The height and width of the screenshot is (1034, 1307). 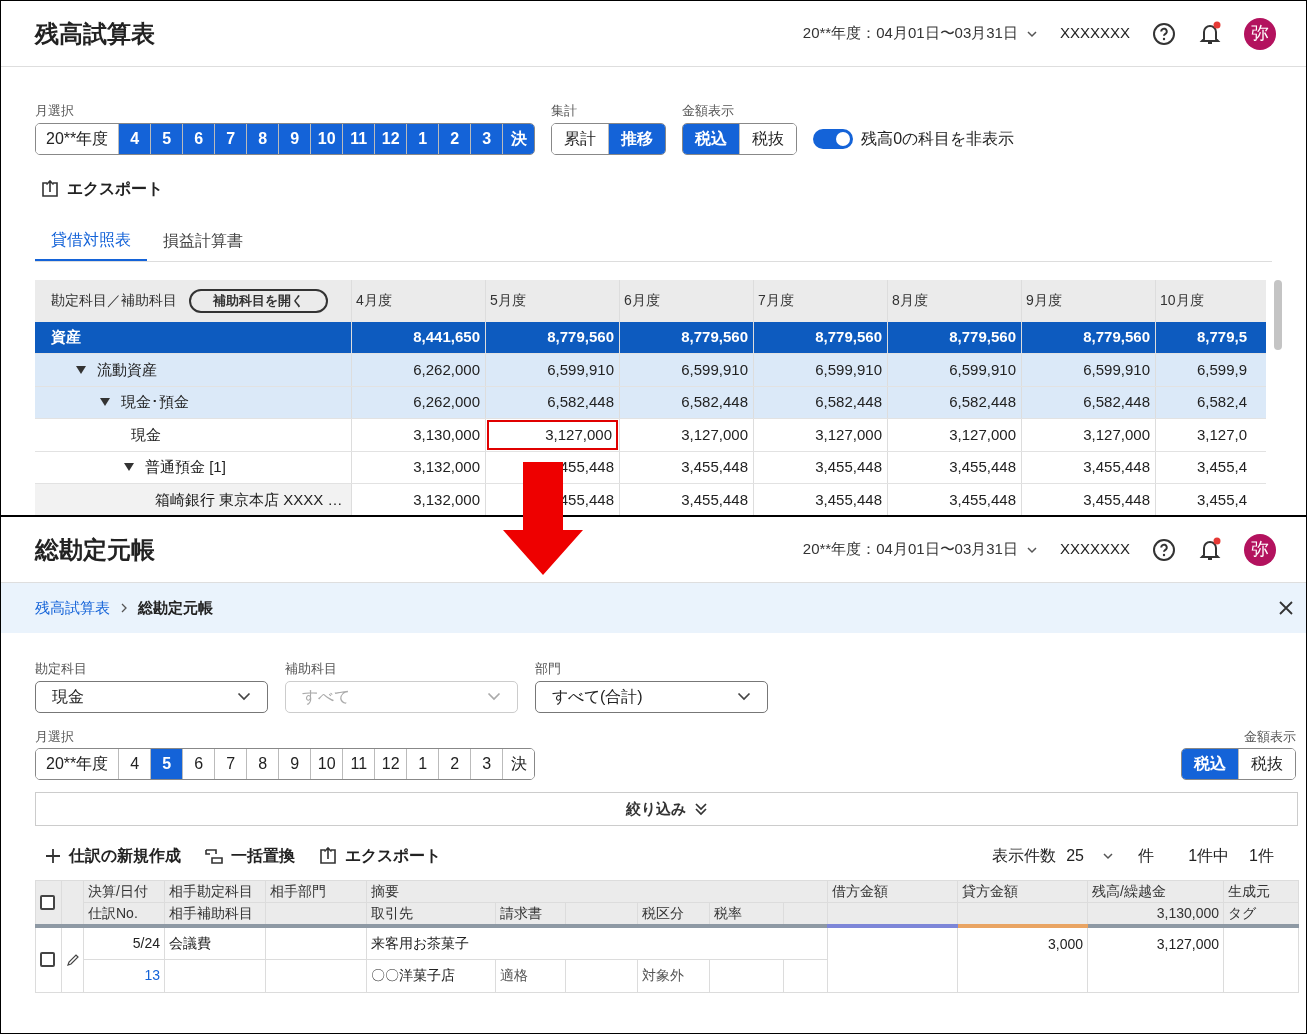 What do you see at coordinates (833, 138) in the screenshot?
I see `toggle-switch` at bounding box center [833, 138].